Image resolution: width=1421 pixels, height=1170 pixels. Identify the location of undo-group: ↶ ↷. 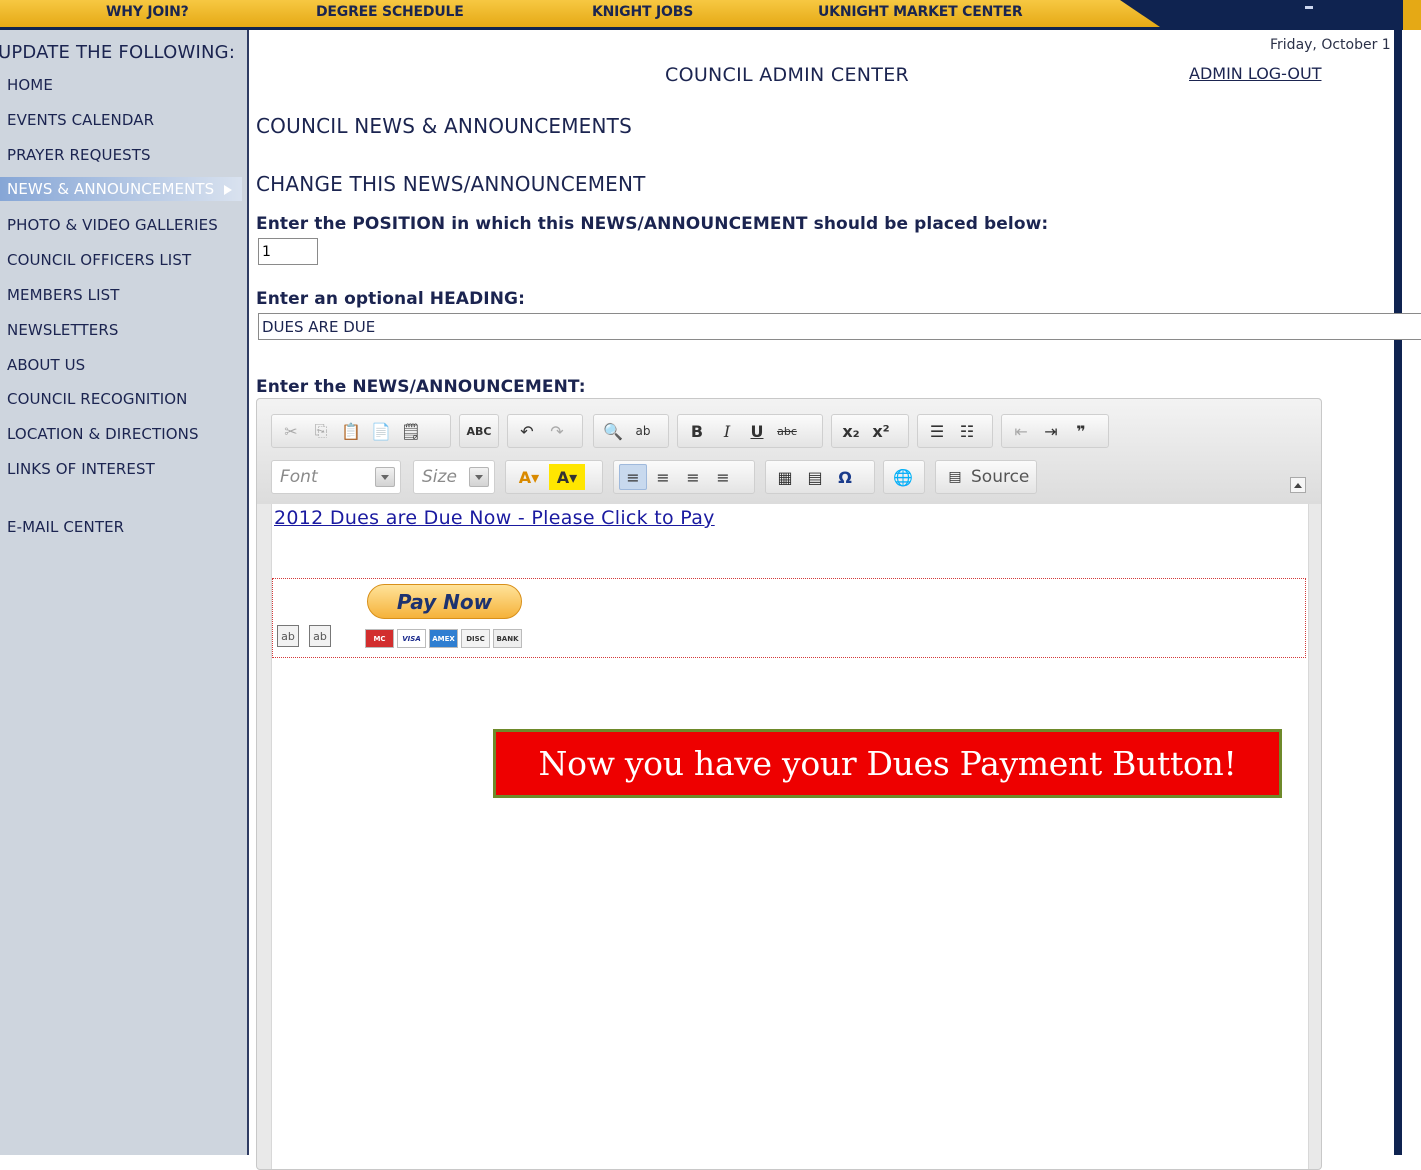
(545, 431).